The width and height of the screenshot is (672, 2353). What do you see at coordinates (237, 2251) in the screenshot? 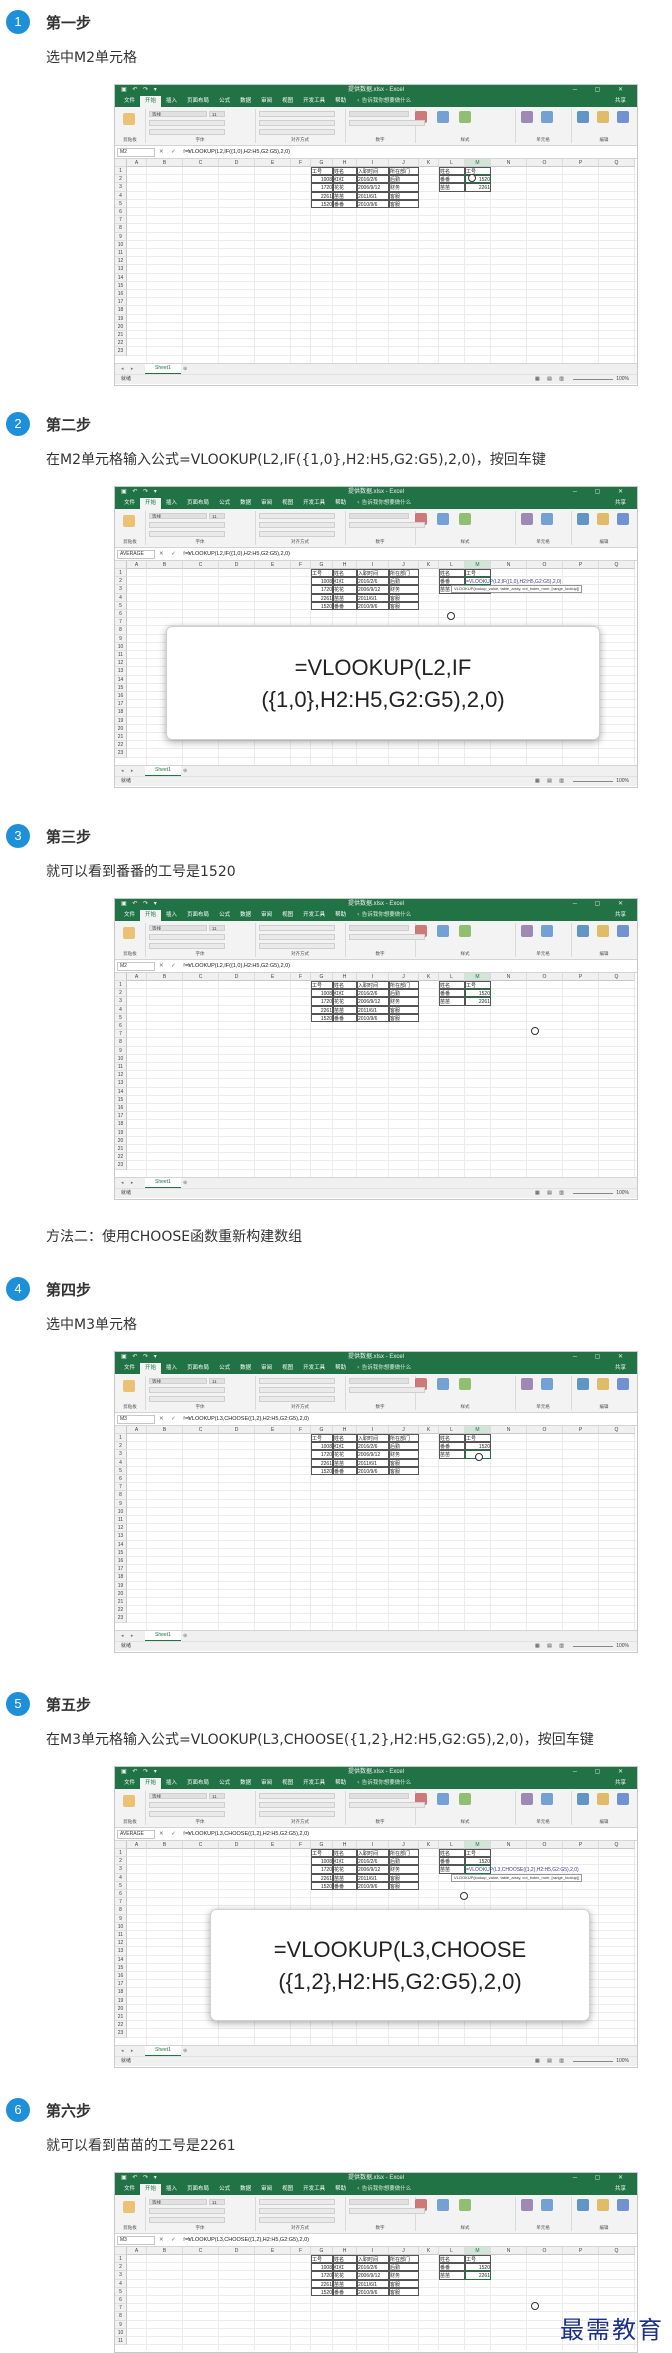
I see `column-header: D` at bounding box center [237, 2251].